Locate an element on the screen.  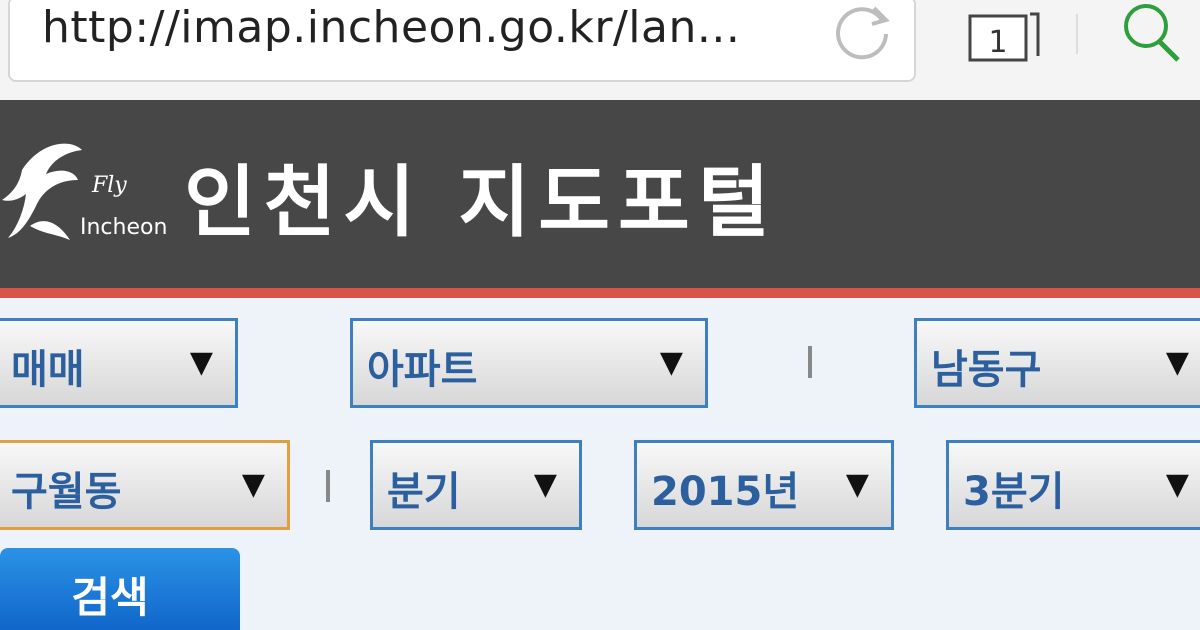
search-button-label: 검색 is located at coordinates (110, 597).